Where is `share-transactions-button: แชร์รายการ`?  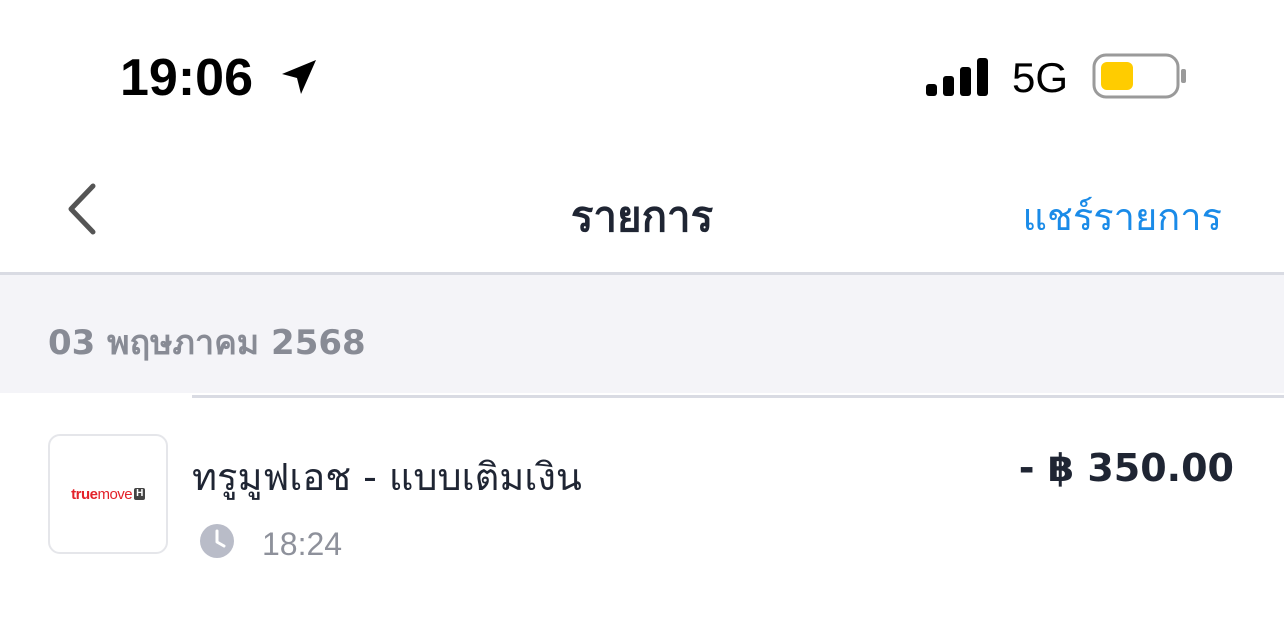
share-transactions-button: แชร์รายการ is located at coordinates (1122, 216).